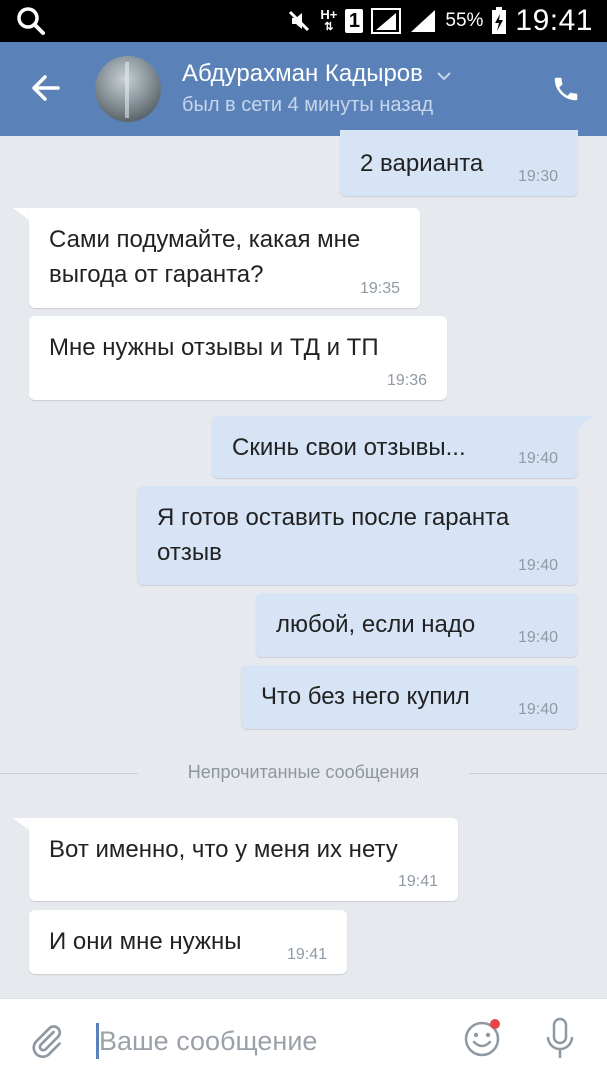 The height and width of the screenshot is (1081, 607). What do you see at coordinates (299, 21) in the screenshot?
I see `mute-icon` at bounding box center [299, 21].